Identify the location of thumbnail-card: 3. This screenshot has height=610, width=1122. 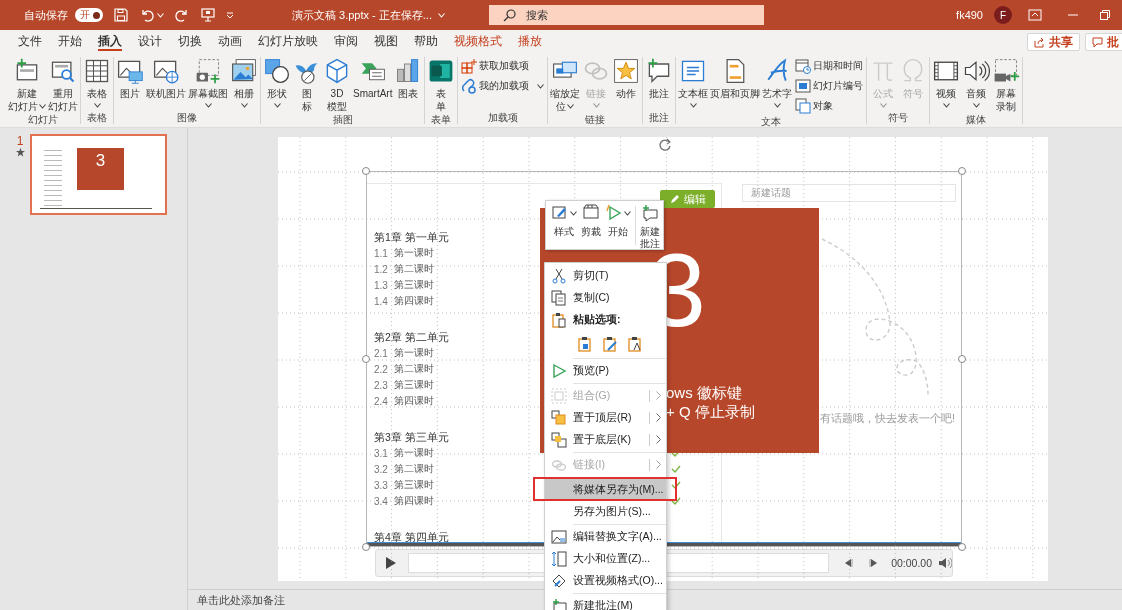
(100, 169).